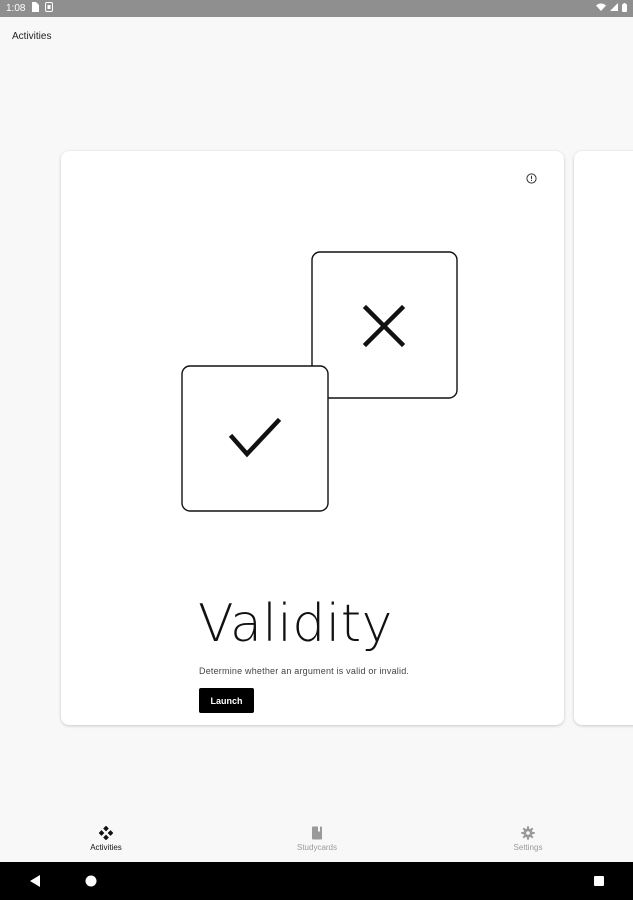  I want to click on nav-label-settings: Settings, so click(528, 847).